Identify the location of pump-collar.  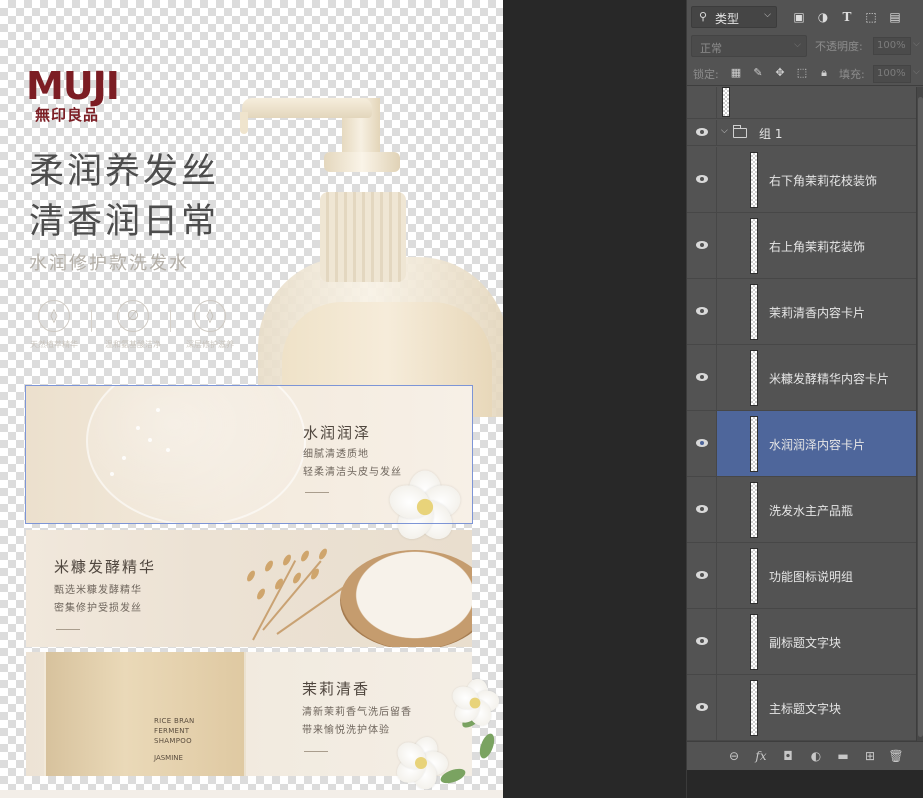
(362, 162).